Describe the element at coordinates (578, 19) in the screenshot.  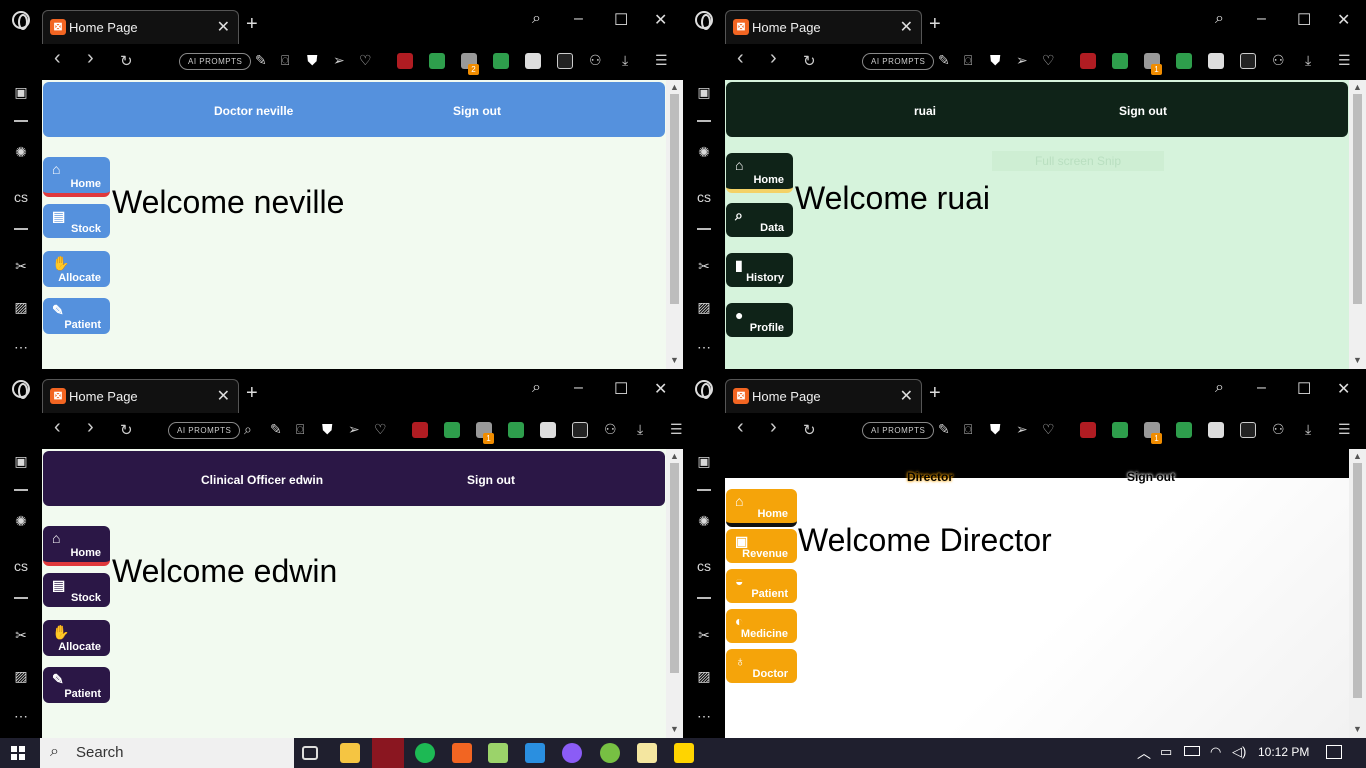
I see `minimize-icon: –` at that location.